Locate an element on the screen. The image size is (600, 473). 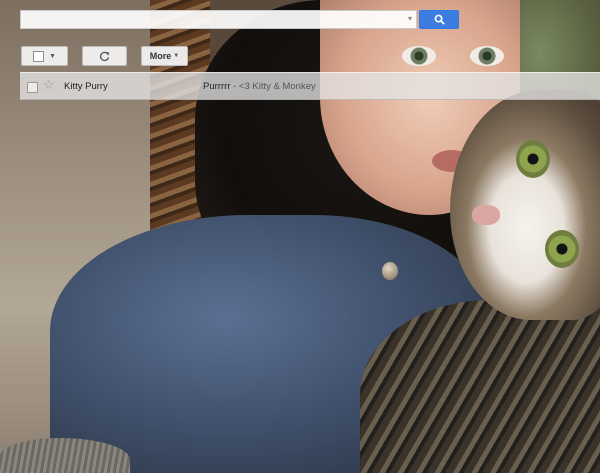
email-sender: Kitty Purry is located at coordinates (86, 86).